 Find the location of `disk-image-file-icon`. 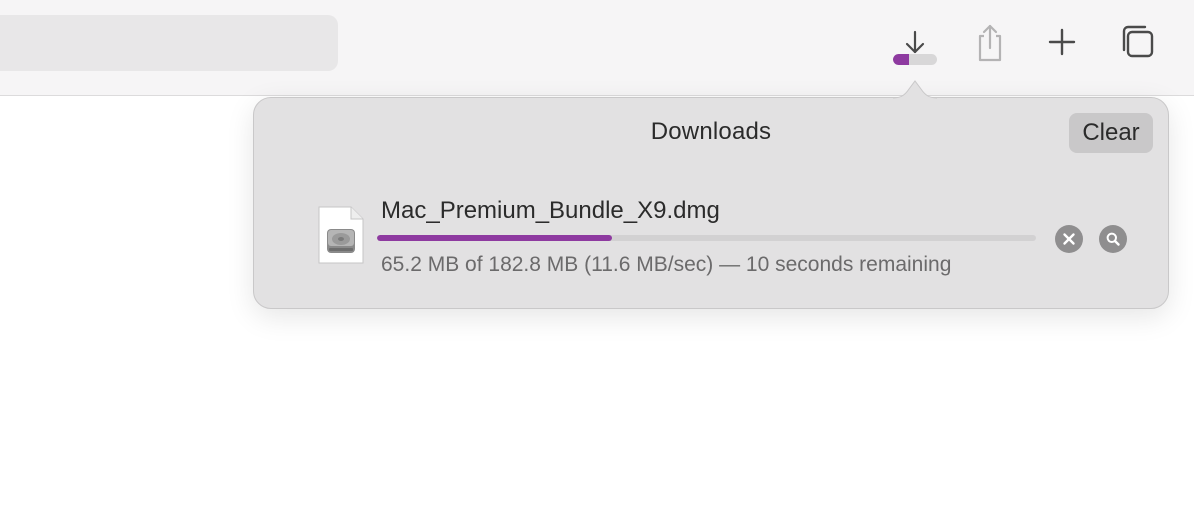

disk-image-file-icon is located at coordinates (341, 235).